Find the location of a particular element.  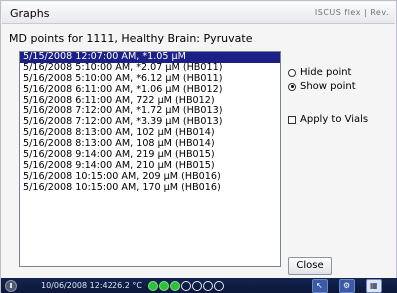

list-item: 5/16/2008 5:10:00 AM, *2.07 µM (HB011) is located at coordinates (150, 68).